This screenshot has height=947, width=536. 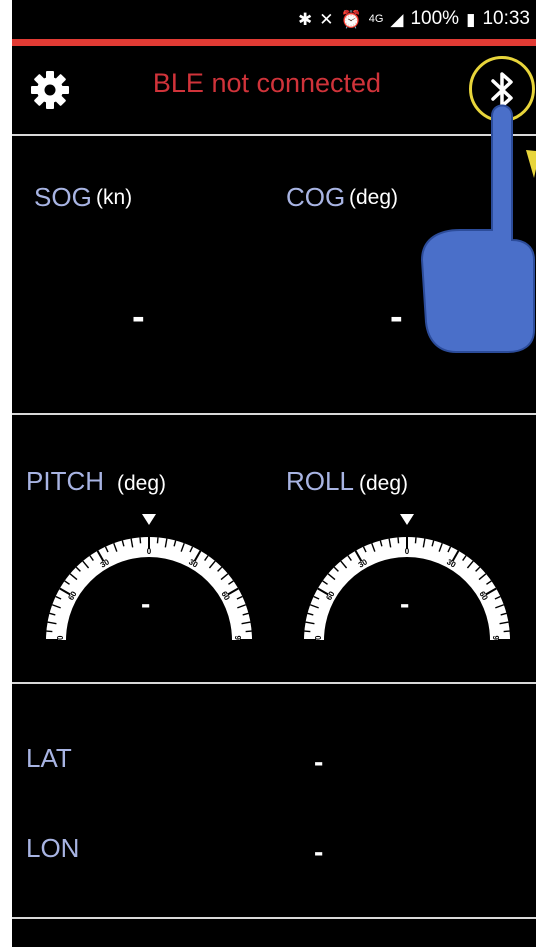 I want to click on mute-icon: ✕, so click(x=326, y=19).